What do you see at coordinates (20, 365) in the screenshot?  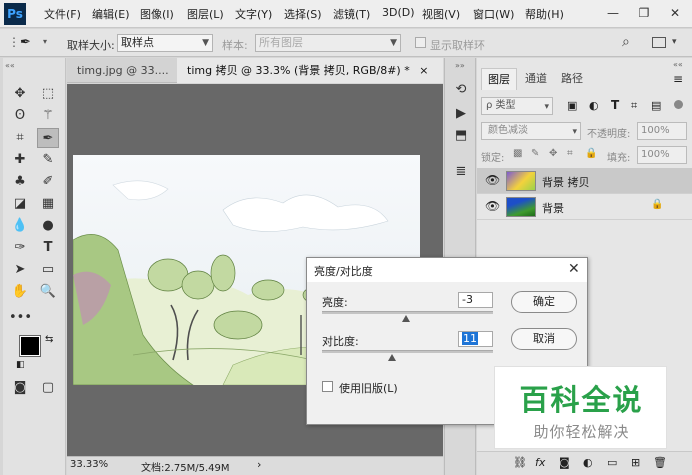 I see `default-colors-icon: ◧` at bounding box center [20, 365].